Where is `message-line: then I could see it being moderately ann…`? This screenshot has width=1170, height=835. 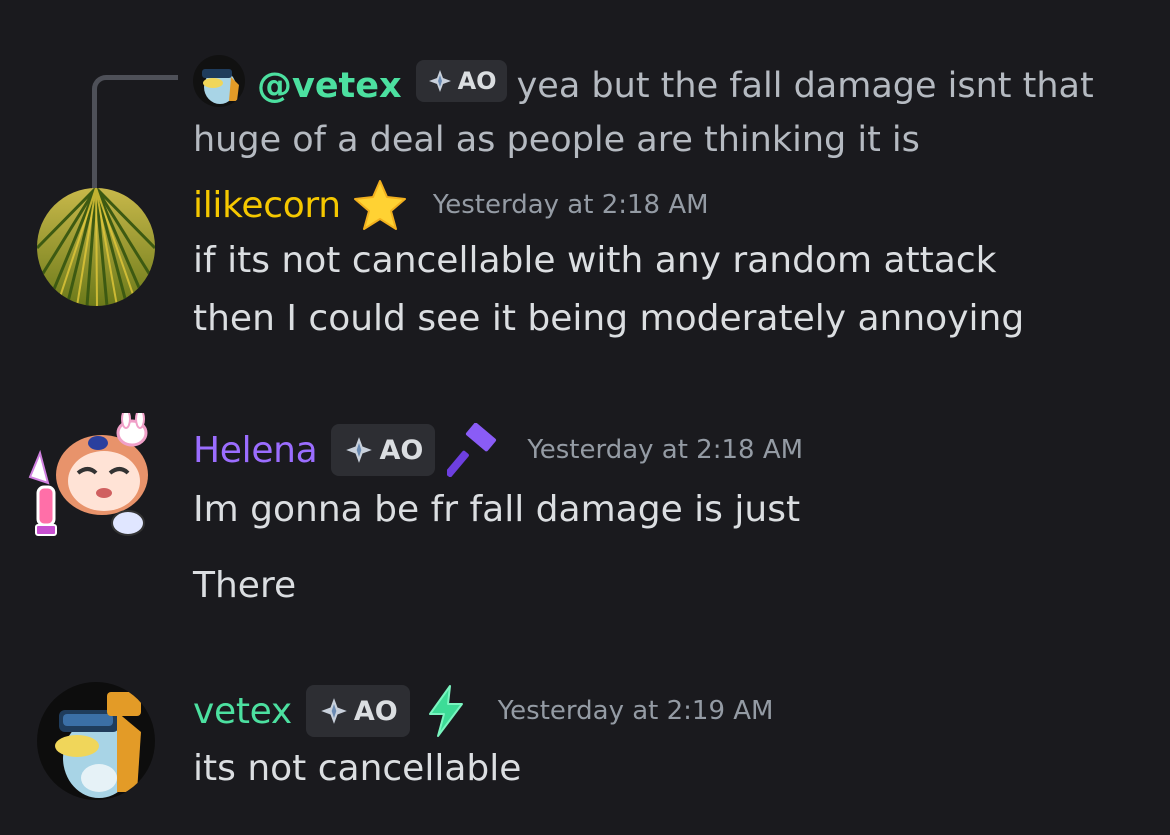
message-line: then I could see it being moderately ann… is located at coordinates (609, 318).